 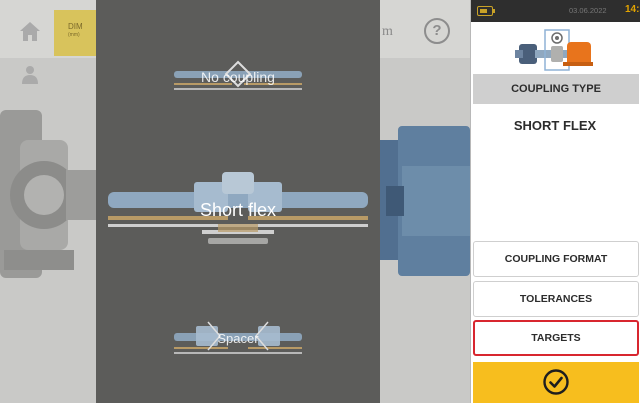 I want to click on status-date: 03.06.2022, so click(x=588, y=10).